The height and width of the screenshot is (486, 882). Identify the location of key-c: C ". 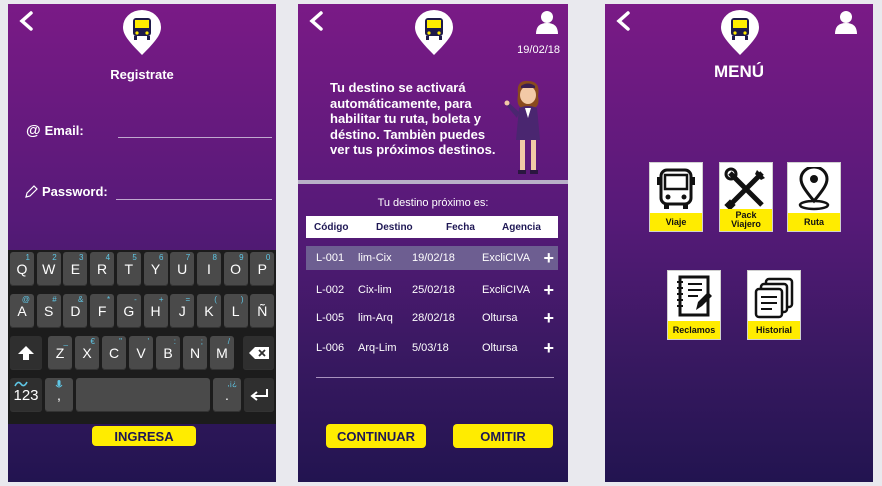
(114, 353).